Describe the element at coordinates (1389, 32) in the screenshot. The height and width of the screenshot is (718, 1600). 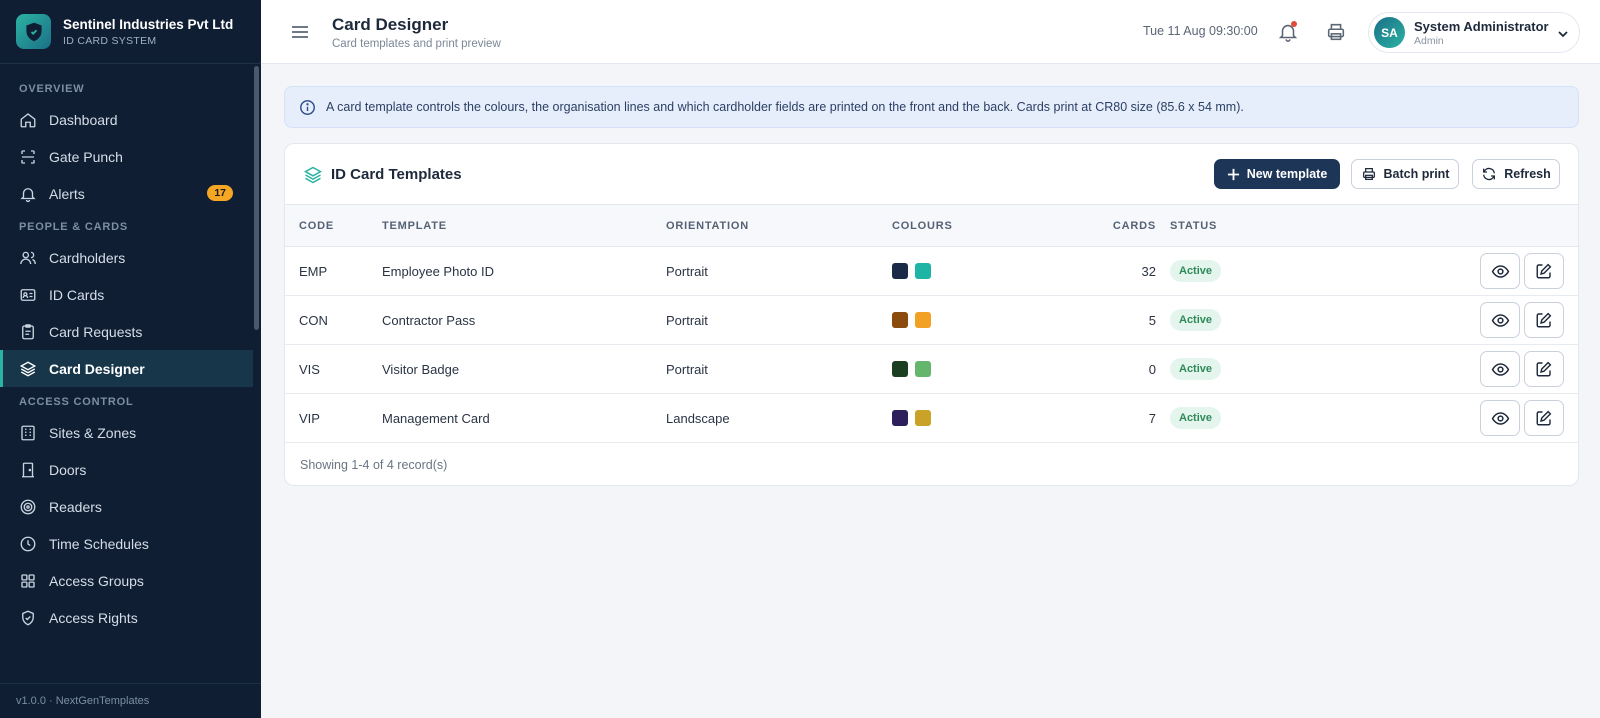
I see `avatar: SA` at that location.